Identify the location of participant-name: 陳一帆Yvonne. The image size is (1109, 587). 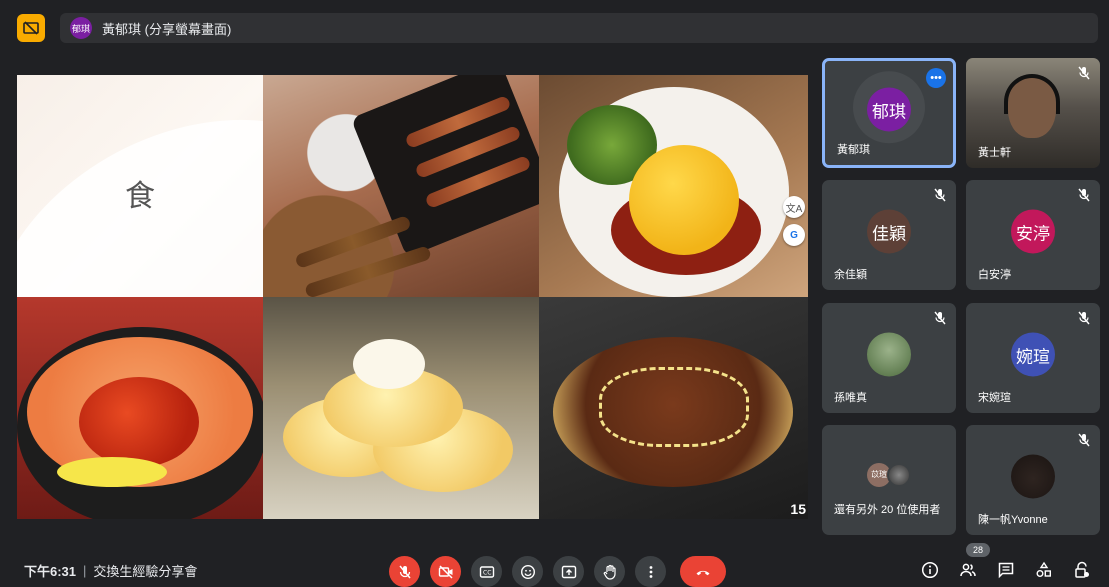
(1013, 520).